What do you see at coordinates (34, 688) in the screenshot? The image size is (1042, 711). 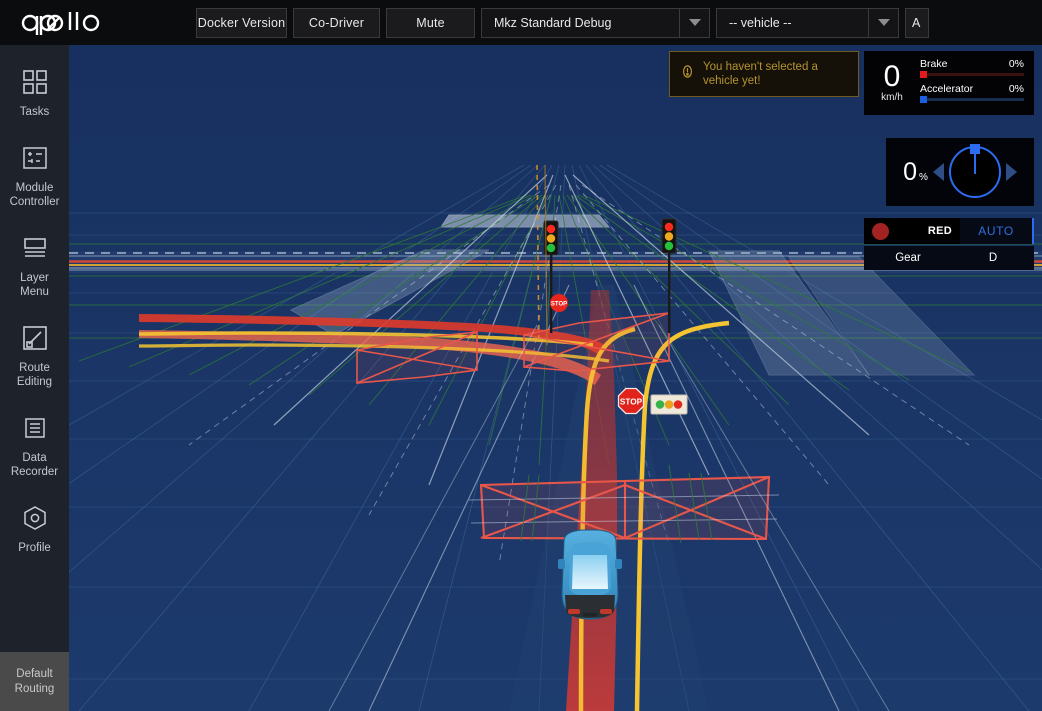 I see `default-routing-line2: Routing` at bounding box center [34, 688].